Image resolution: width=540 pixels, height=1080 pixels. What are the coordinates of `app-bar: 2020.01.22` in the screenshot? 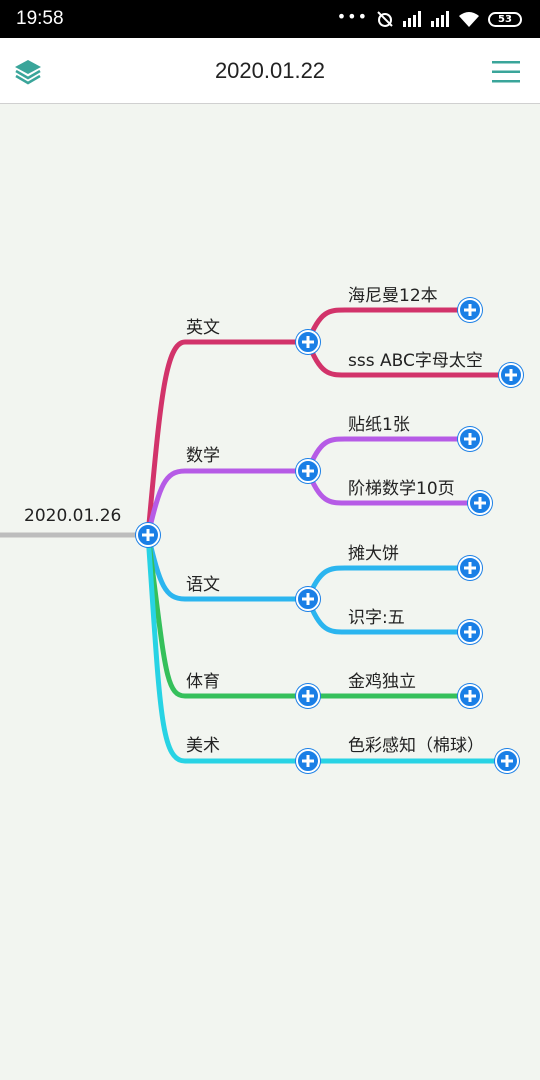 It's located at (270, 71).